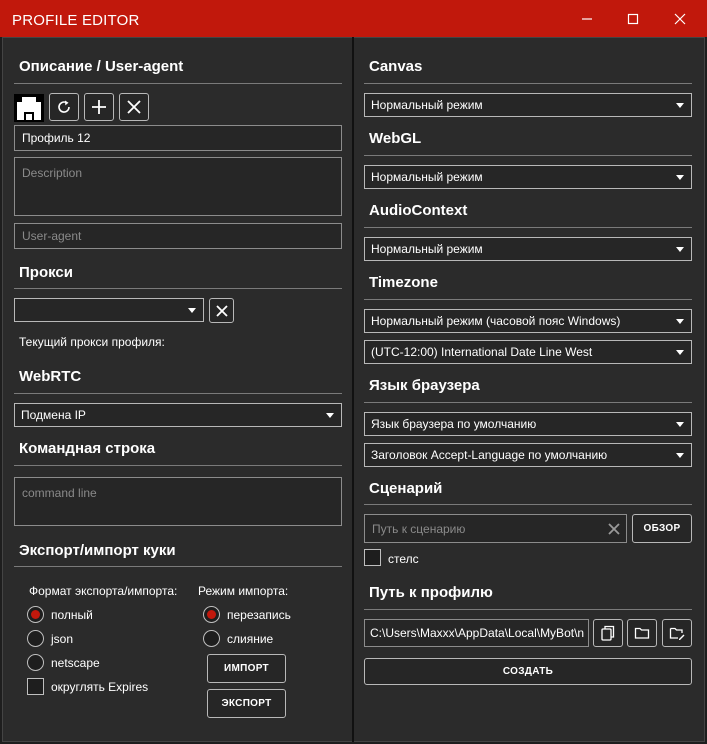  I want to click on refresh-icon, so click(64, 106).